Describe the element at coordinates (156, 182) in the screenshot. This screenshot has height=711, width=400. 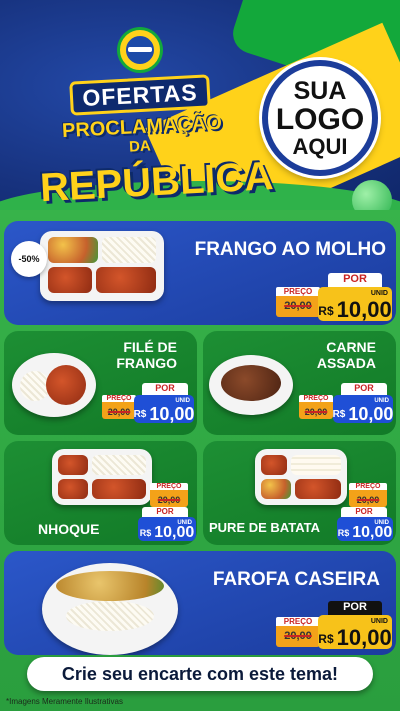
I see `title-republica: REPÚBLICA` at that location.